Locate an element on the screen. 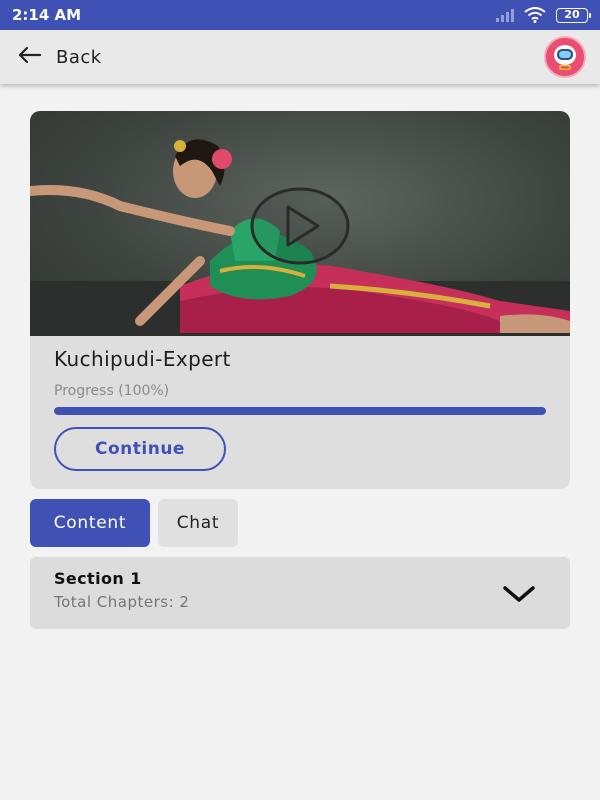 This screenshot has height=800, width=600. continue-button: Continue is located at coordinates (140, 449).